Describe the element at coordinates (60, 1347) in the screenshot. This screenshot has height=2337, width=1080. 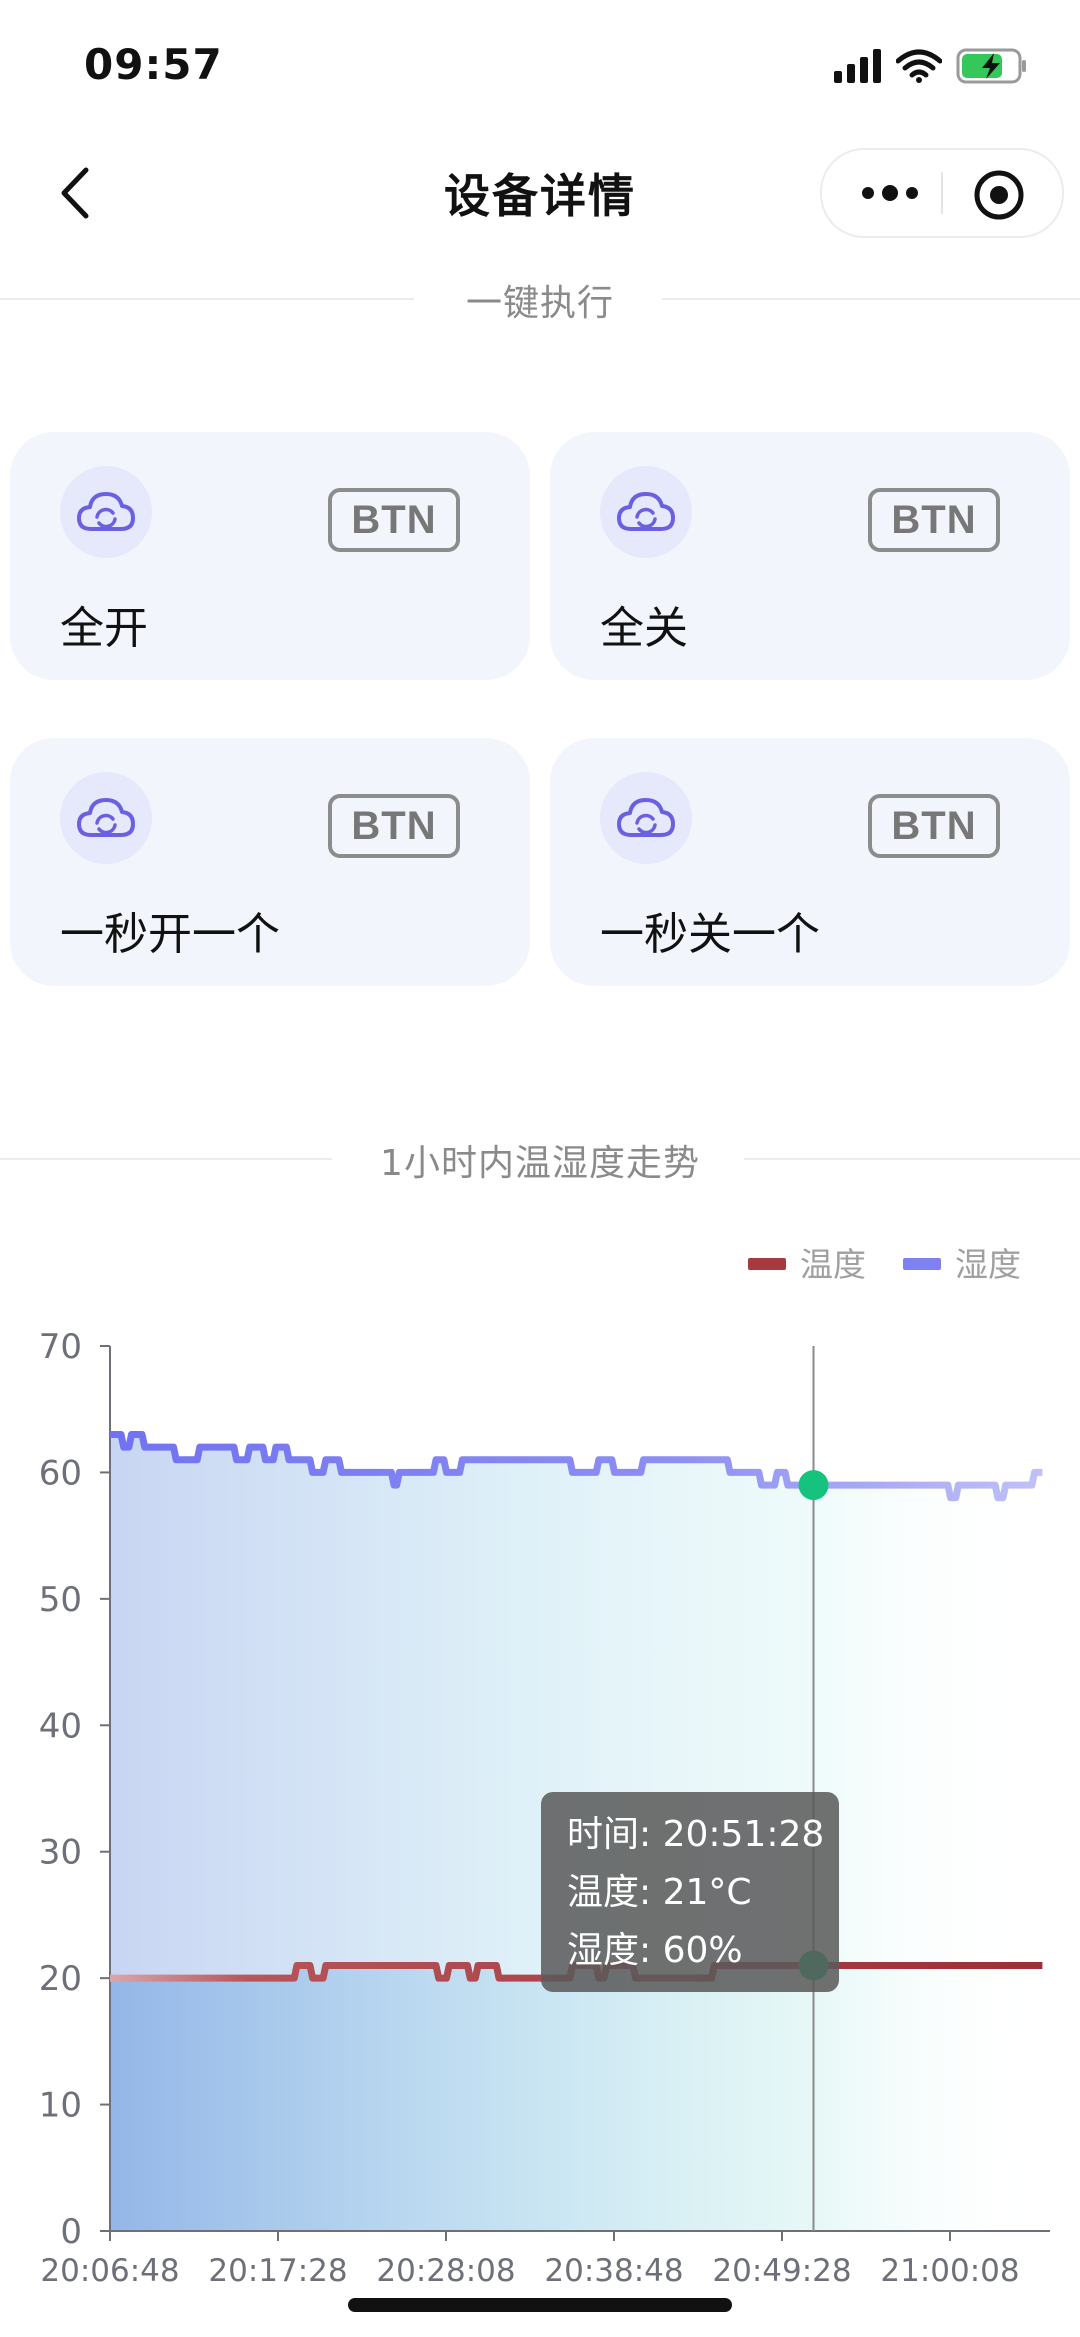
I see `y-tick-label: 70` at that location.